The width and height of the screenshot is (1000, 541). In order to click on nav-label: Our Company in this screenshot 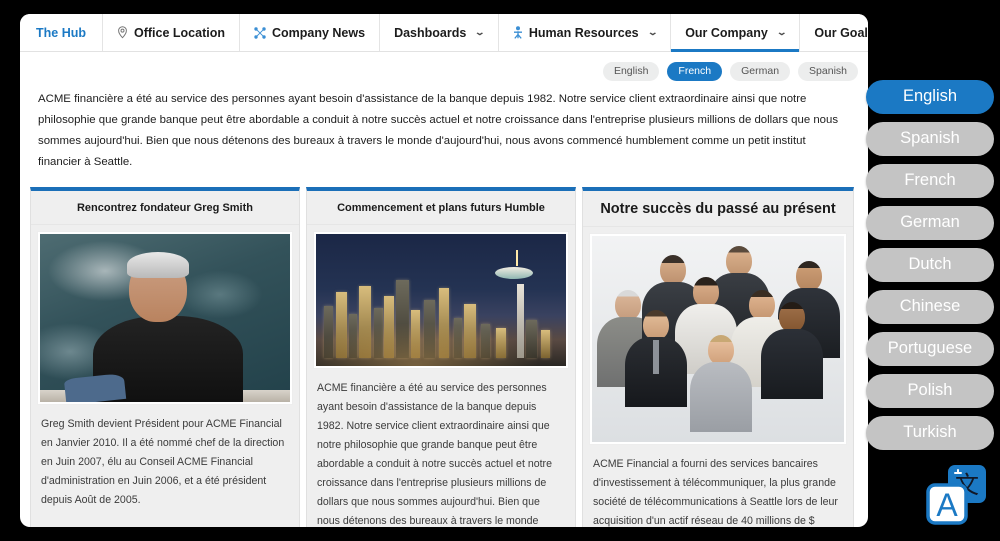, I will do `click(726, 32)`.